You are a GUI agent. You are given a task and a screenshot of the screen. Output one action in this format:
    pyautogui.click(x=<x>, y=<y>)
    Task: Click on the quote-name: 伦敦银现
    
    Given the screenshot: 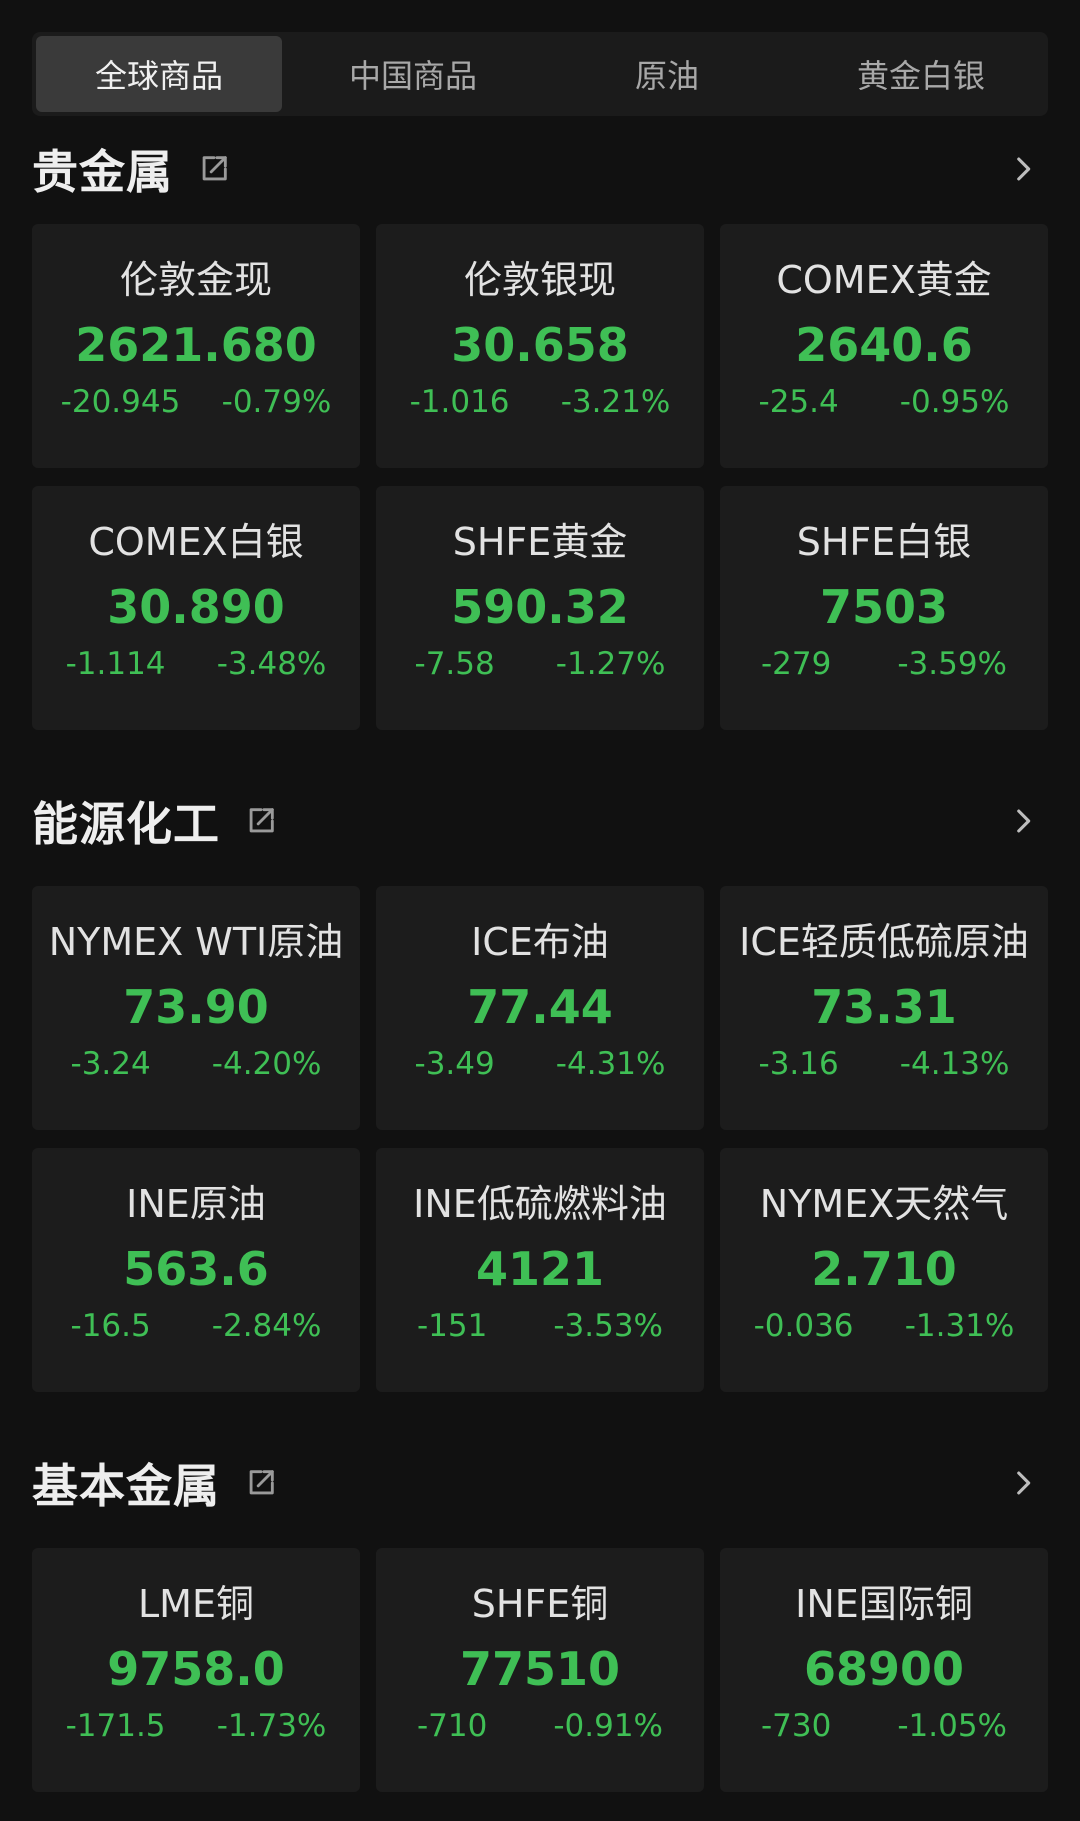 What is the action you would take?
    pyautogui.click(x=539, y=280)
    